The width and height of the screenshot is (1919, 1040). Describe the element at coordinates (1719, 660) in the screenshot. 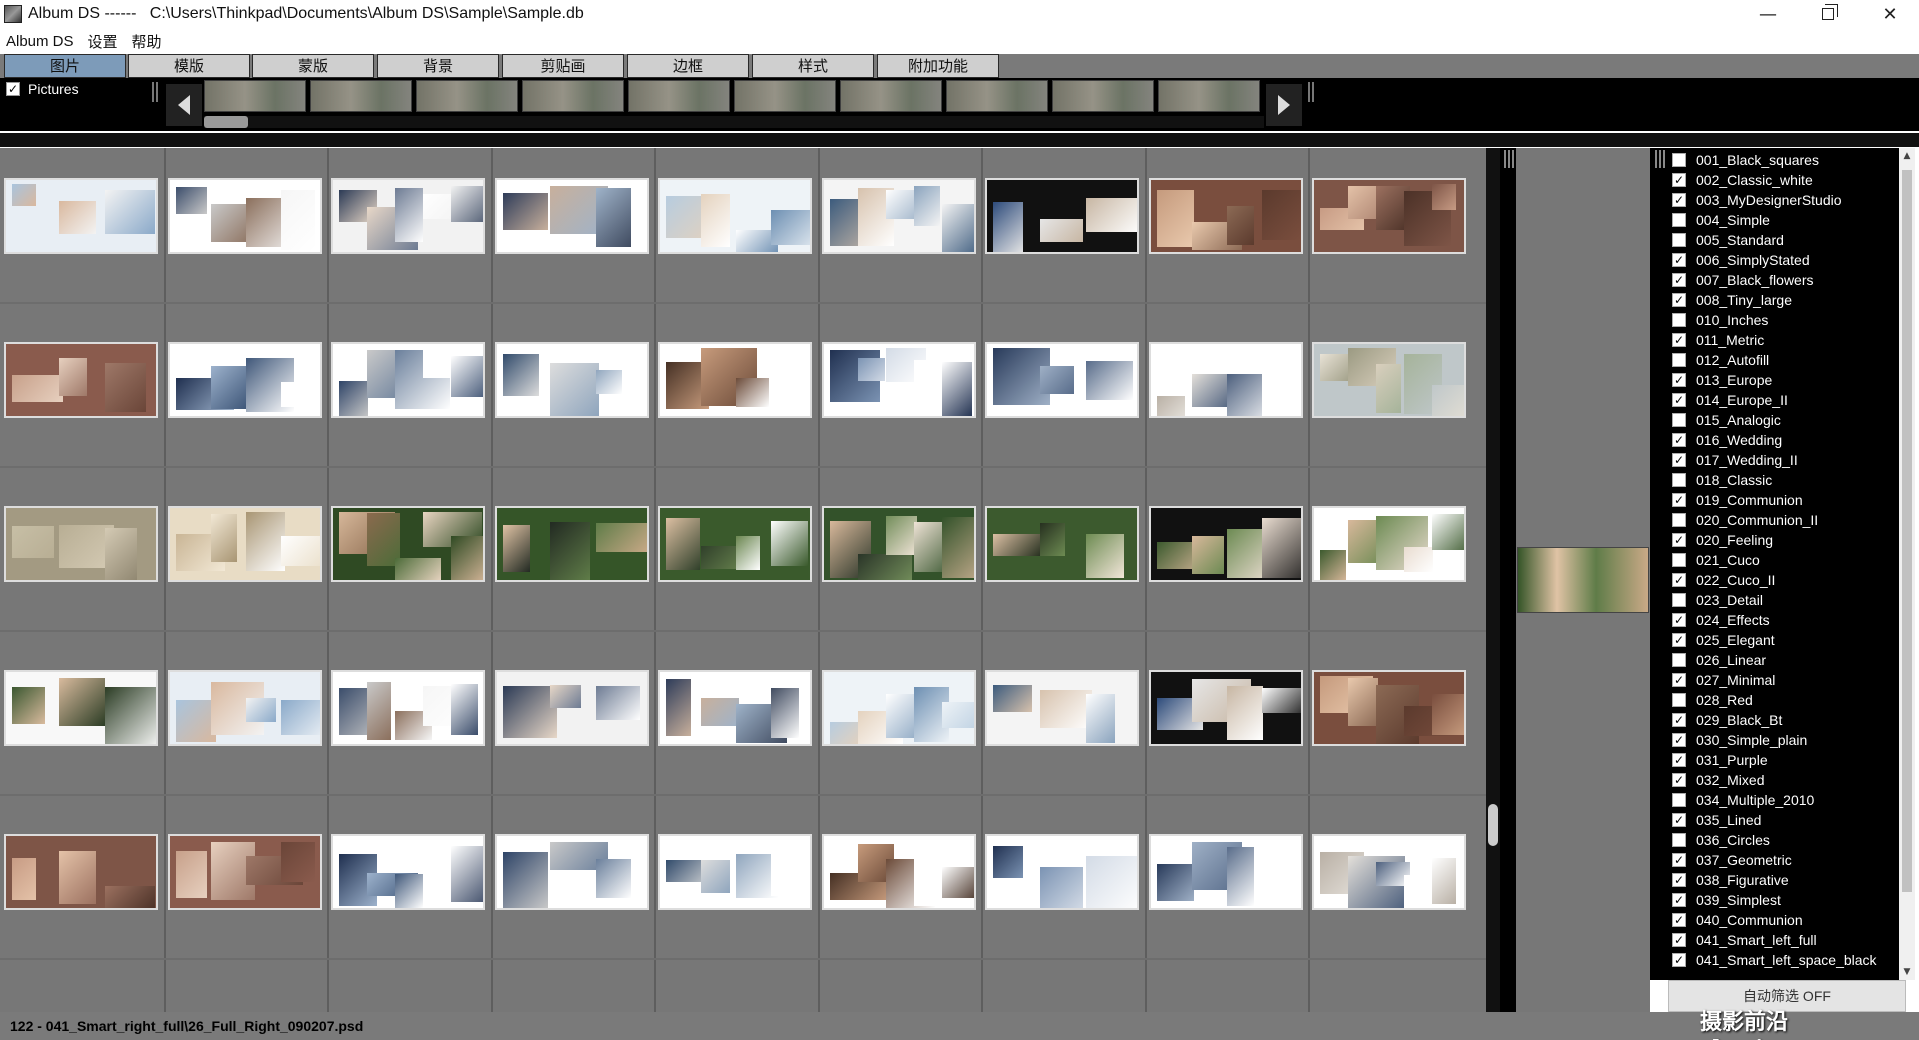

I see `style-list-item: 026_Linear` at that location.